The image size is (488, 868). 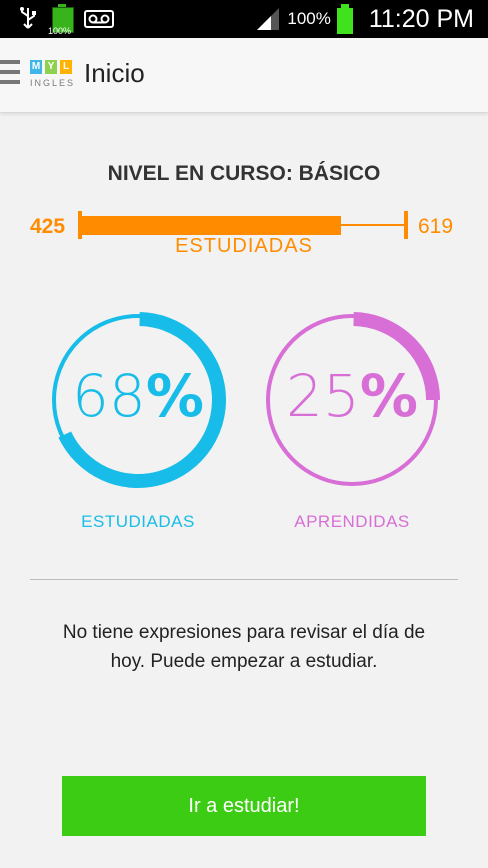 What do you see at coordinates (244, 75) in the screenshot?
I see `app-bar: M Y L INGLES Inicio` at bounding box center [244, 75].